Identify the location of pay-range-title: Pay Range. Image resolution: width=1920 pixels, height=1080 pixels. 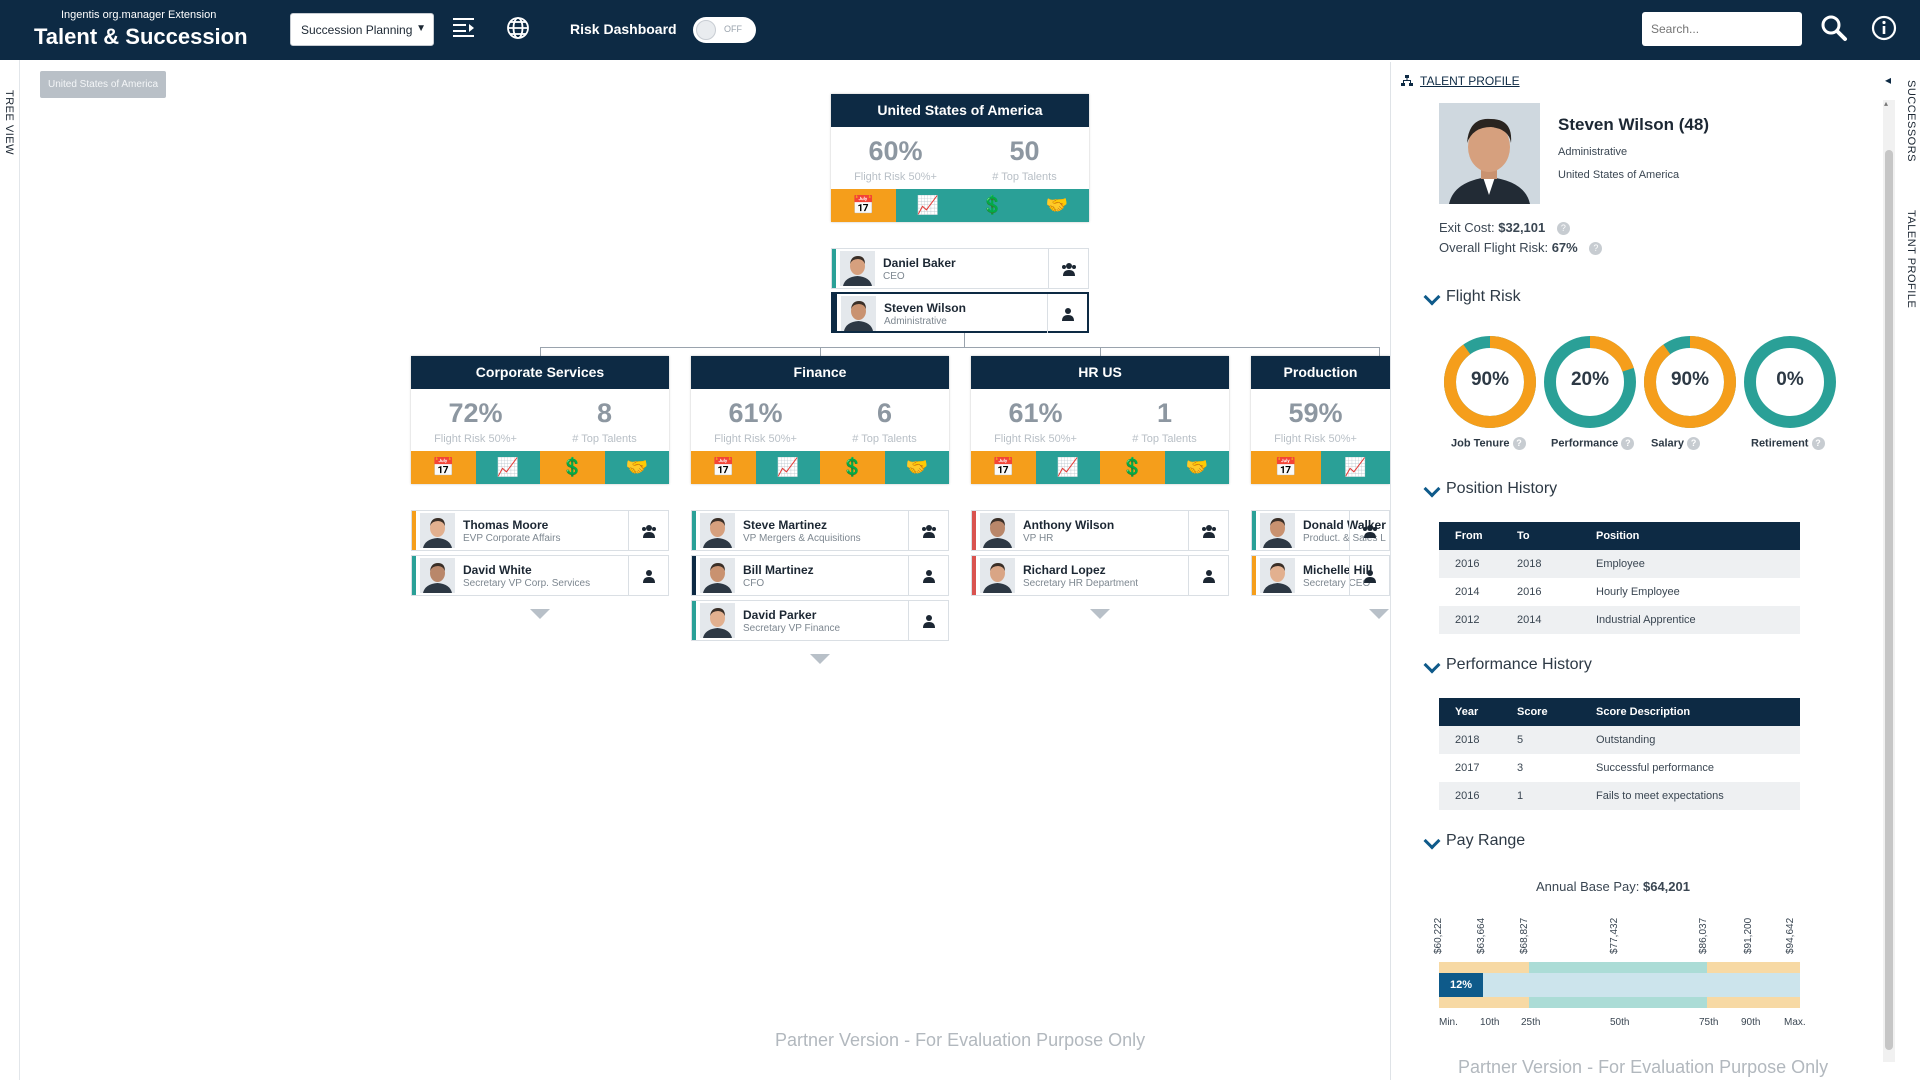
(1486, 840).